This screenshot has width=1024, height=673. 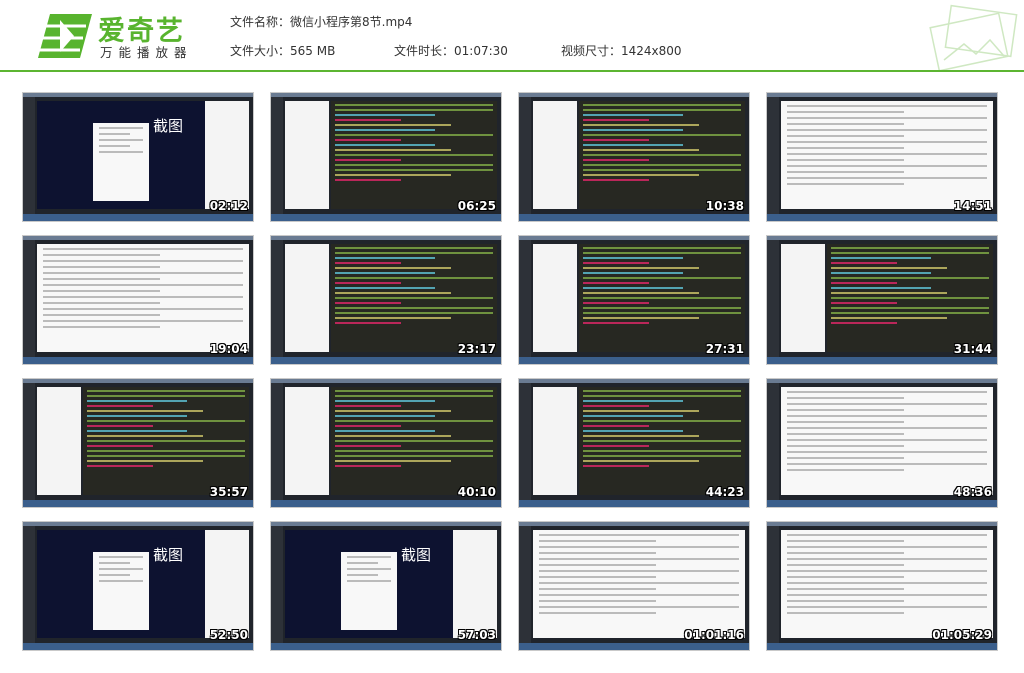 What do you see at coordinates (65, 36) in the screenshot?
I see `iqiyi-logo-icon` at bounding box center [65, 36].